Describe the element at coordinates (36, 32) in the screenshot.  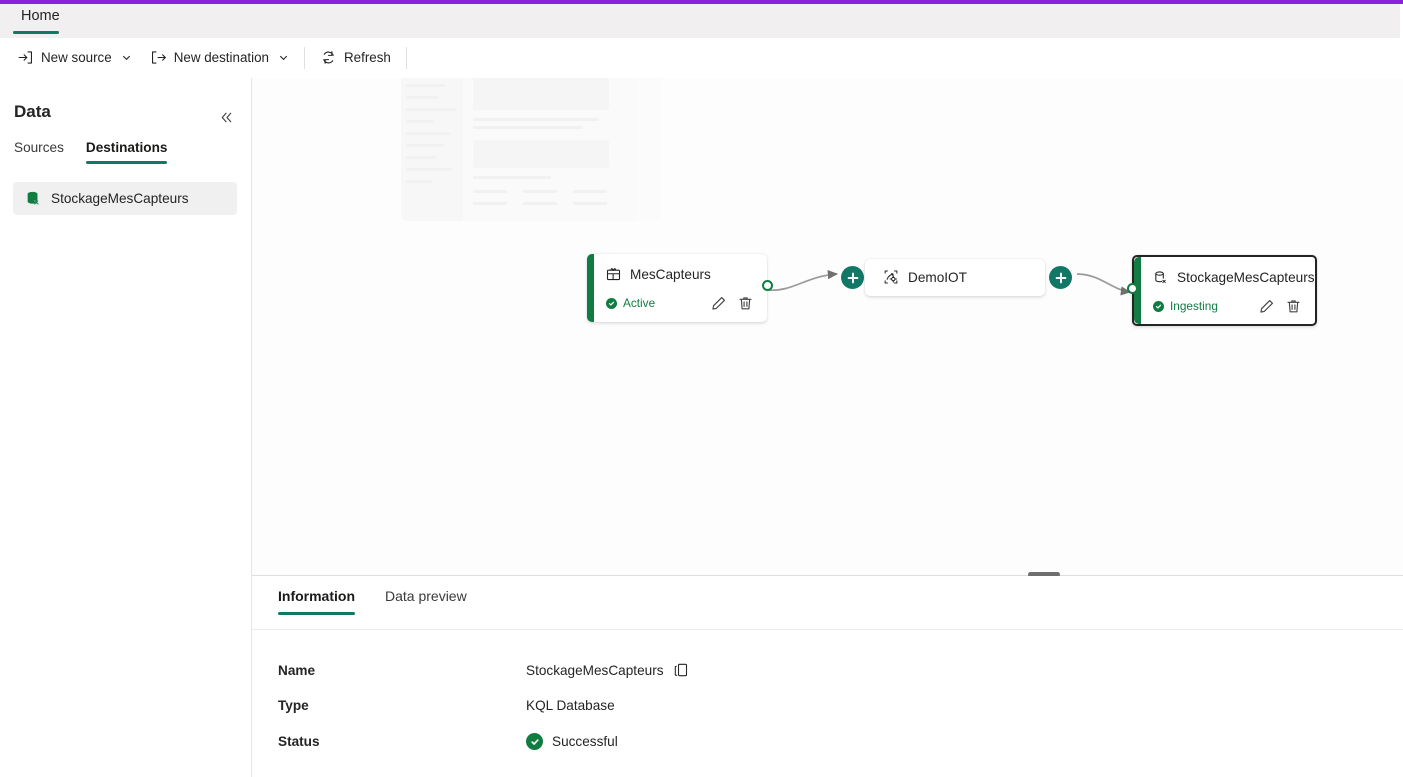
I see `tab-home-indicator` at that location.